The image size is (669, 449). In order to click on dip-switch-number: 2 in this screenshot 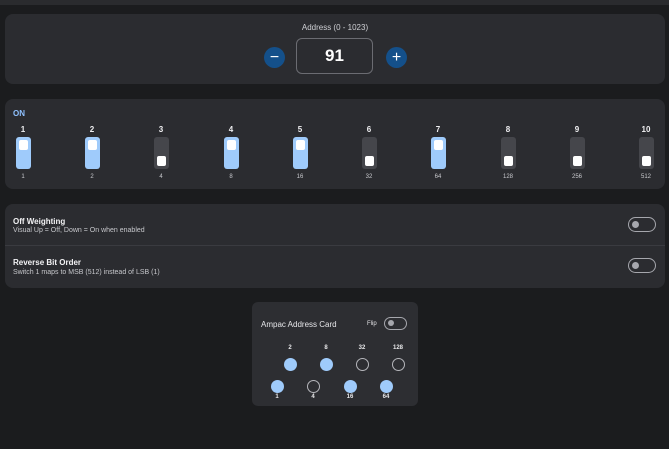, I will do `click(92, 129)`.